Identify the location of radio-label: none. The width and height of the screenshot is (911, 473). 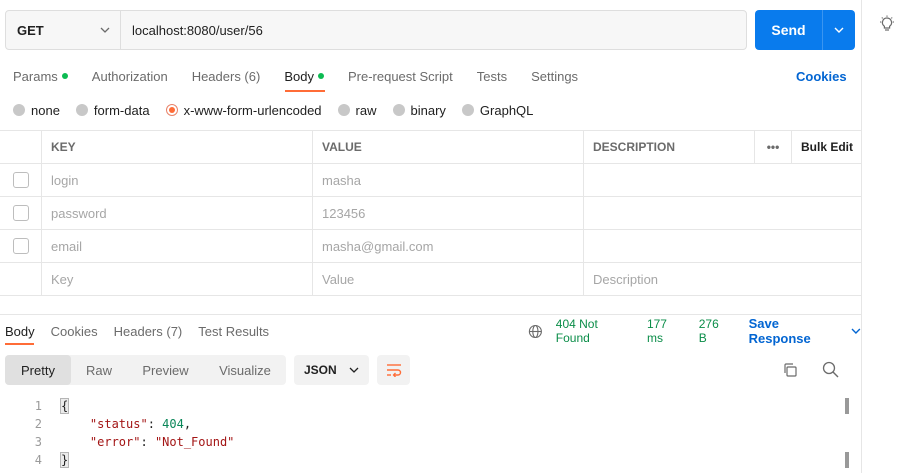
(45, 110).